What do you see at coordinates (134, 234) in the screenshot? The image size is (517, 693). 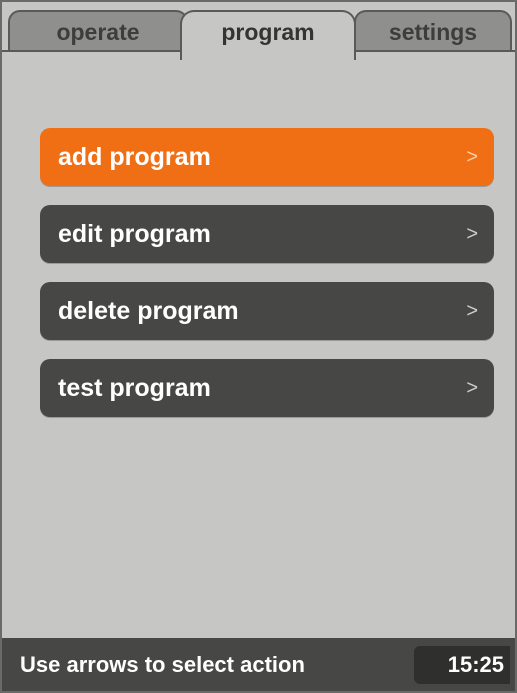 I see `menu-item-label: edit program` at bounding box center [134, 234].